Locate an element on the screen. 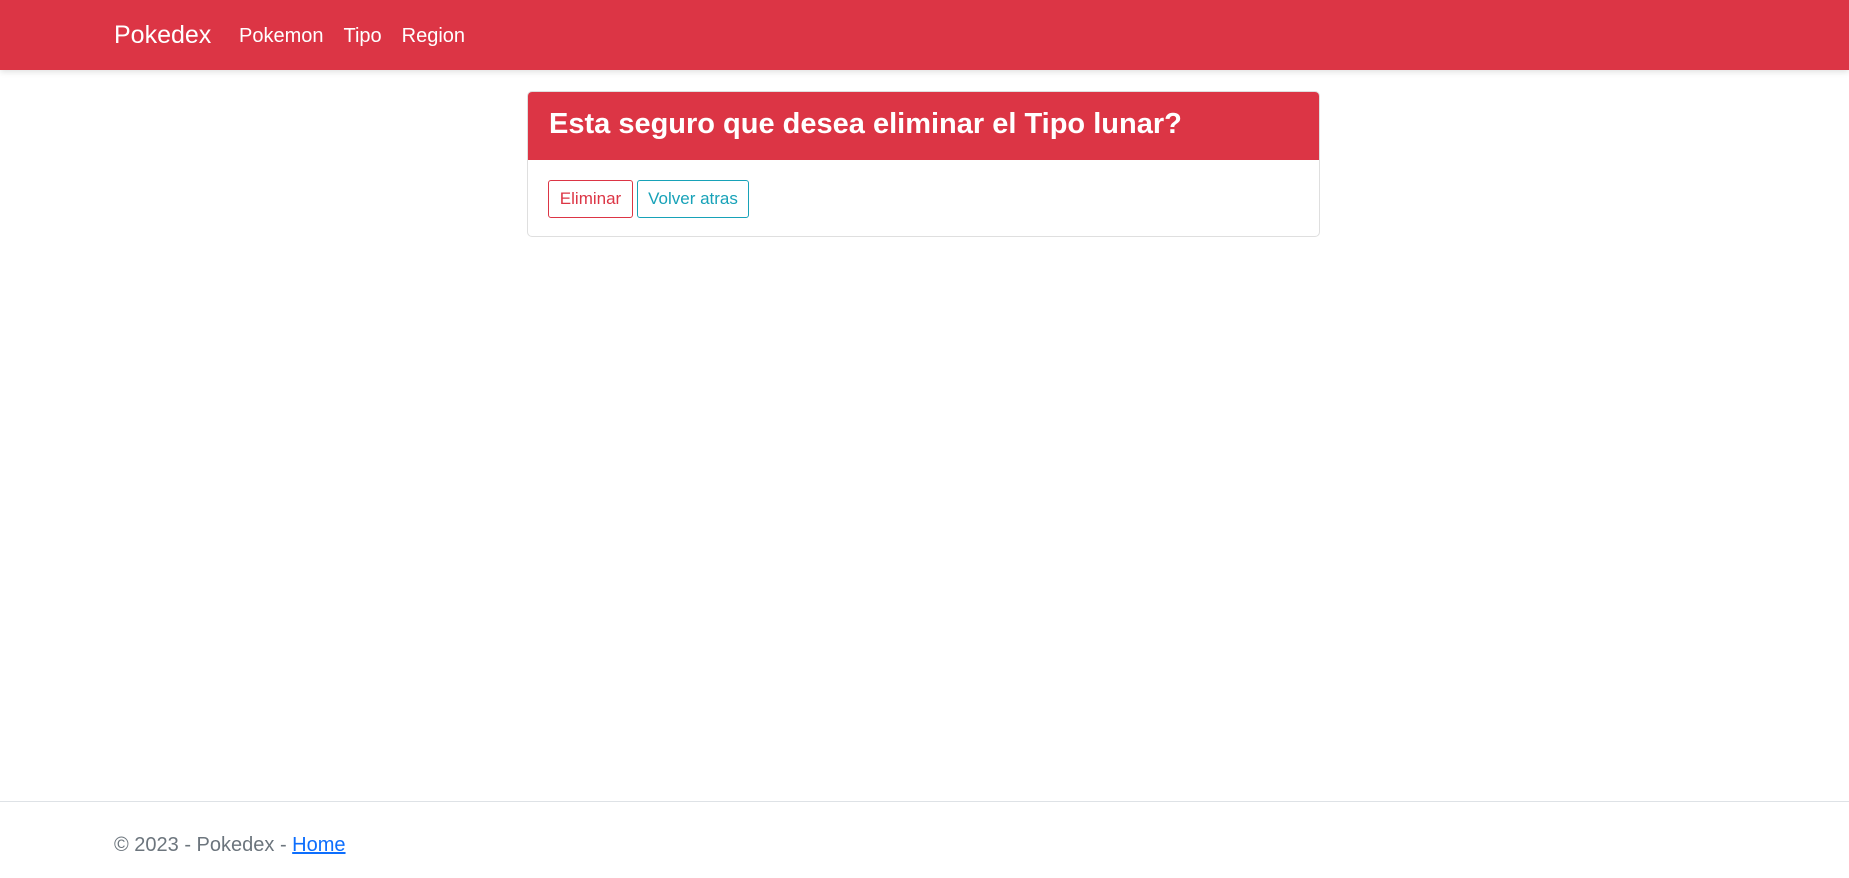 This screenshot has height=878, width=1849. footer-copyright: © 2023 - Pokedex - is located at coordinates (203, 845).